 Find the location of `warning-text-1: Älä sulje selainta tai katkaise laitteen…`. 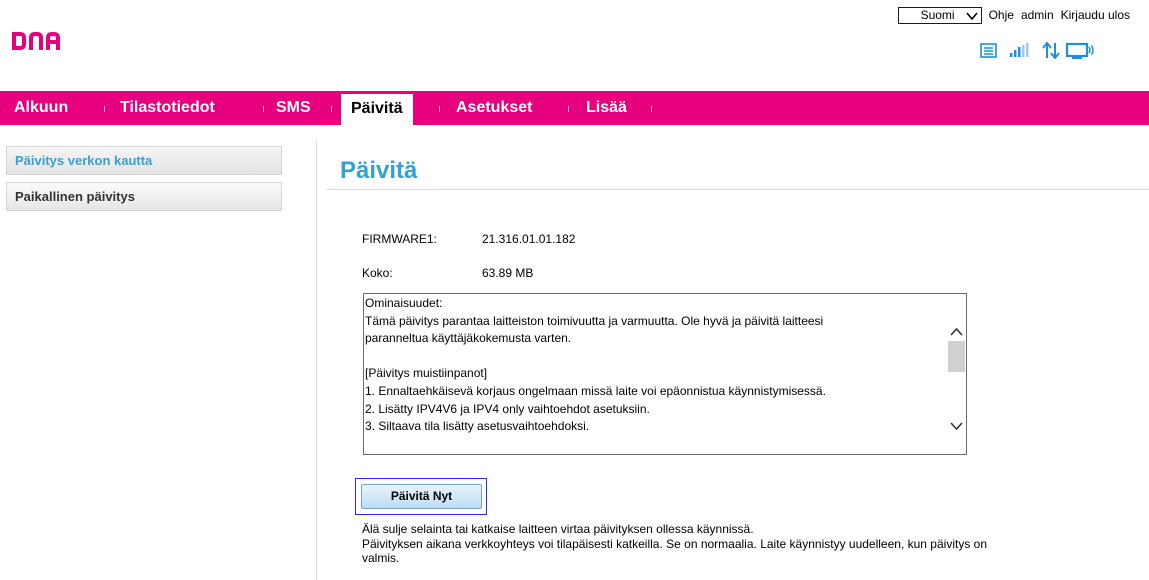

warning-text-1: Älä sulje selainta tai katkaise laitteen… is located at coordinates (558, 529).